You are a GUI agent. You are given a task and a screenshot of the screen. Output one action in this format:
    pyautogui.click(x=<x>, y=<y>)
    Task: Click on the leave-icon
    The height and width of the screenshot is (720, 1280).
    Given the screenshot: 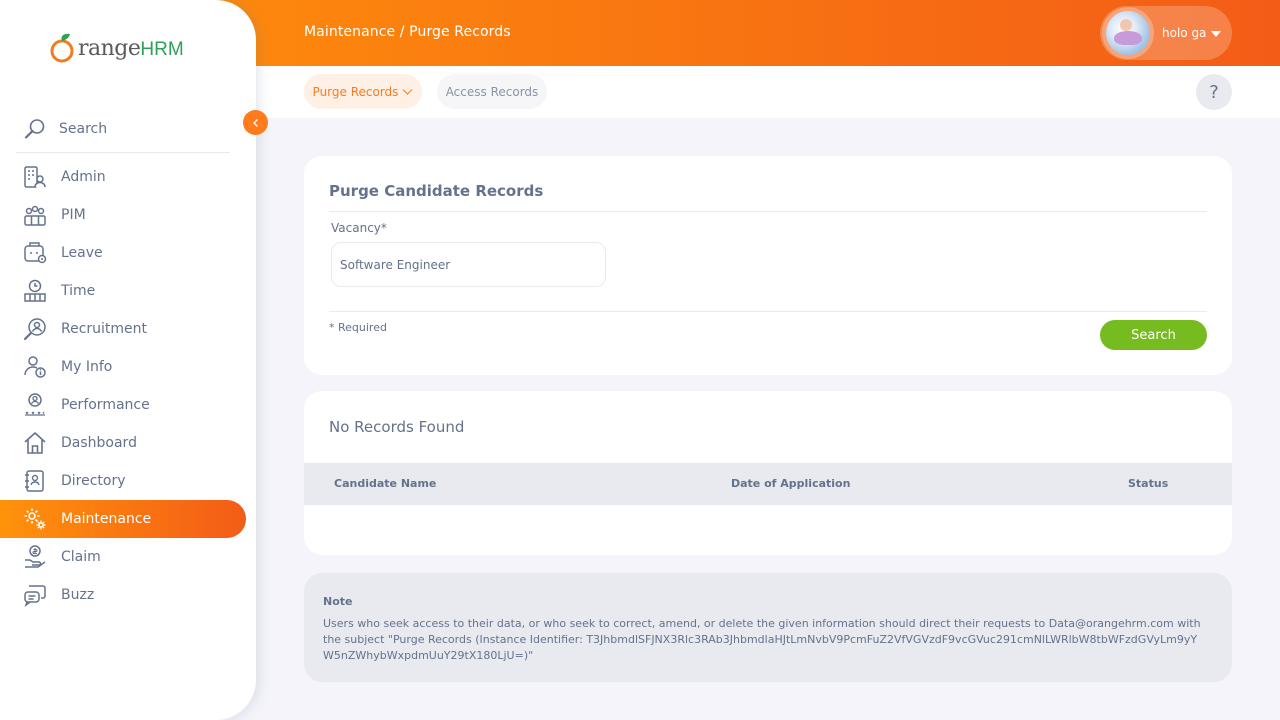 What is the action you would take?
    pyautogui.click(x=35, y=253)
    